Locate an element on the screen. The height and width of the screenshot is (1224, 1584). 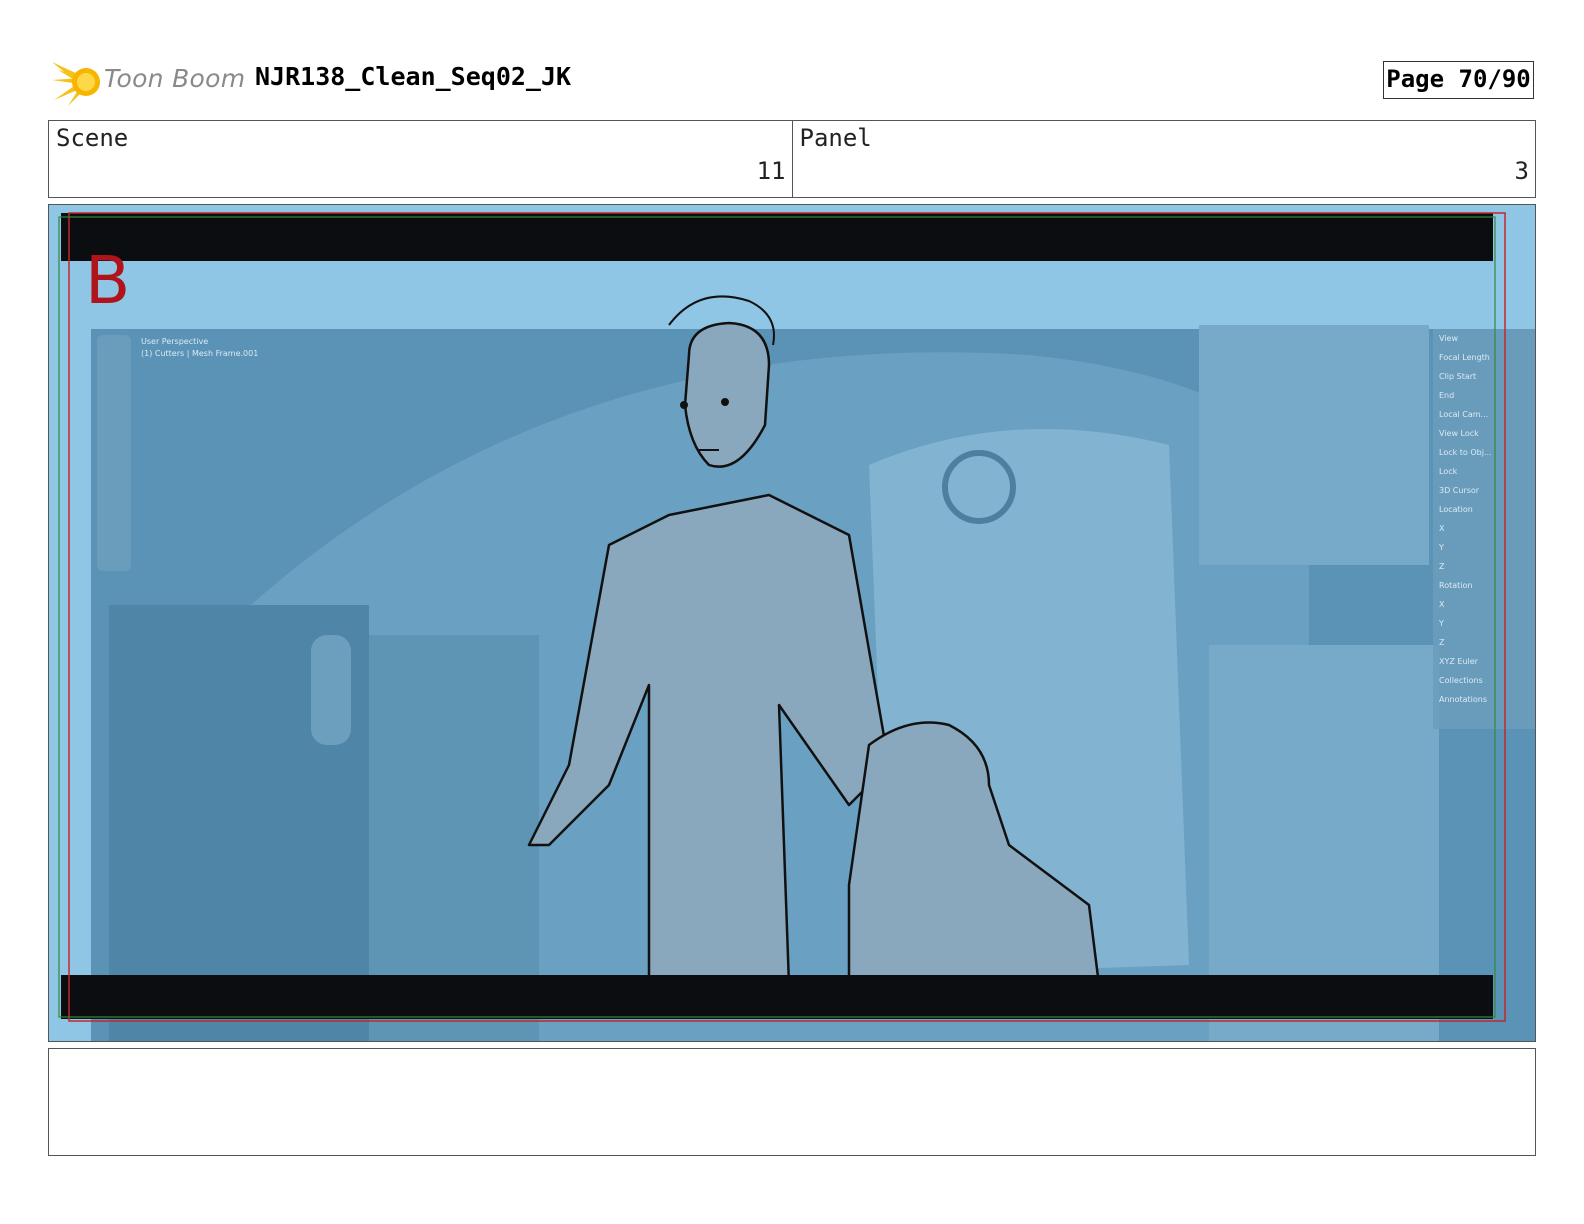
viewport-perspective-label: User Perspective is located at coordinates (174, 341).